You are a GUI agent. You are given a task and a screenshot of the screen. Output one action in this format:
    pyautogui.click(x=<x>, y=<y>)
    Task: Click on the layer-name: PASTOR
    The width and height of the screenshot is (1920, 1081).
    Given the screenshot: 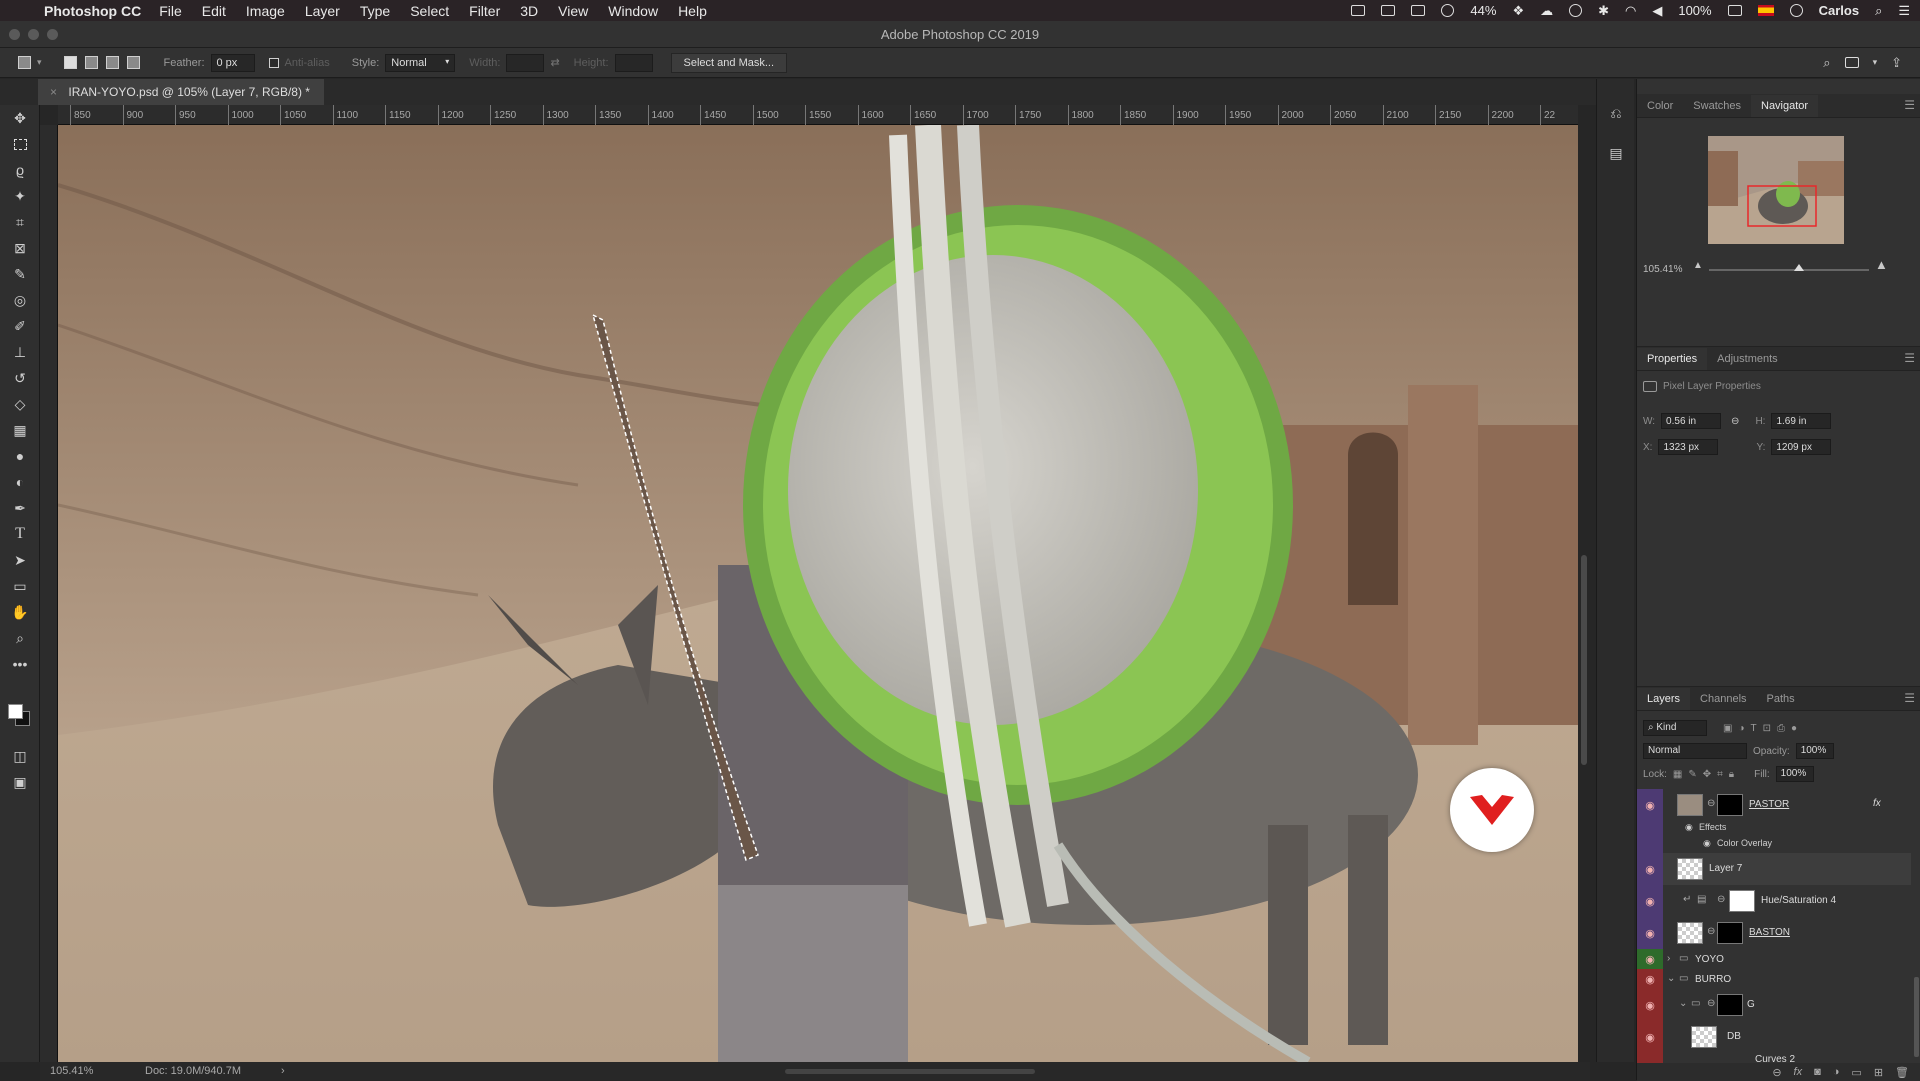 What is the action you would take?
    pyautogui.click(x=1769, y=804)
    